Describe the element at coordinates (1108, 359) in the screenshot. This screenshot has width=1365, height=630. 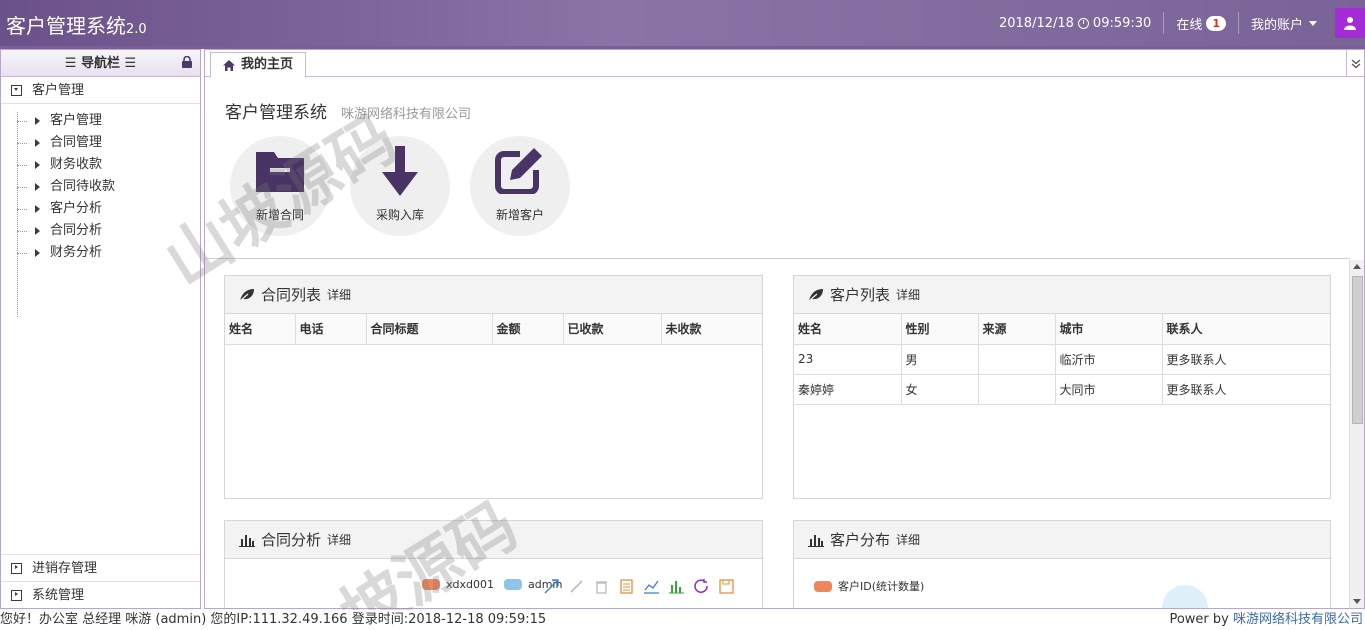
I see `table-cell: 临沂市` at that location.